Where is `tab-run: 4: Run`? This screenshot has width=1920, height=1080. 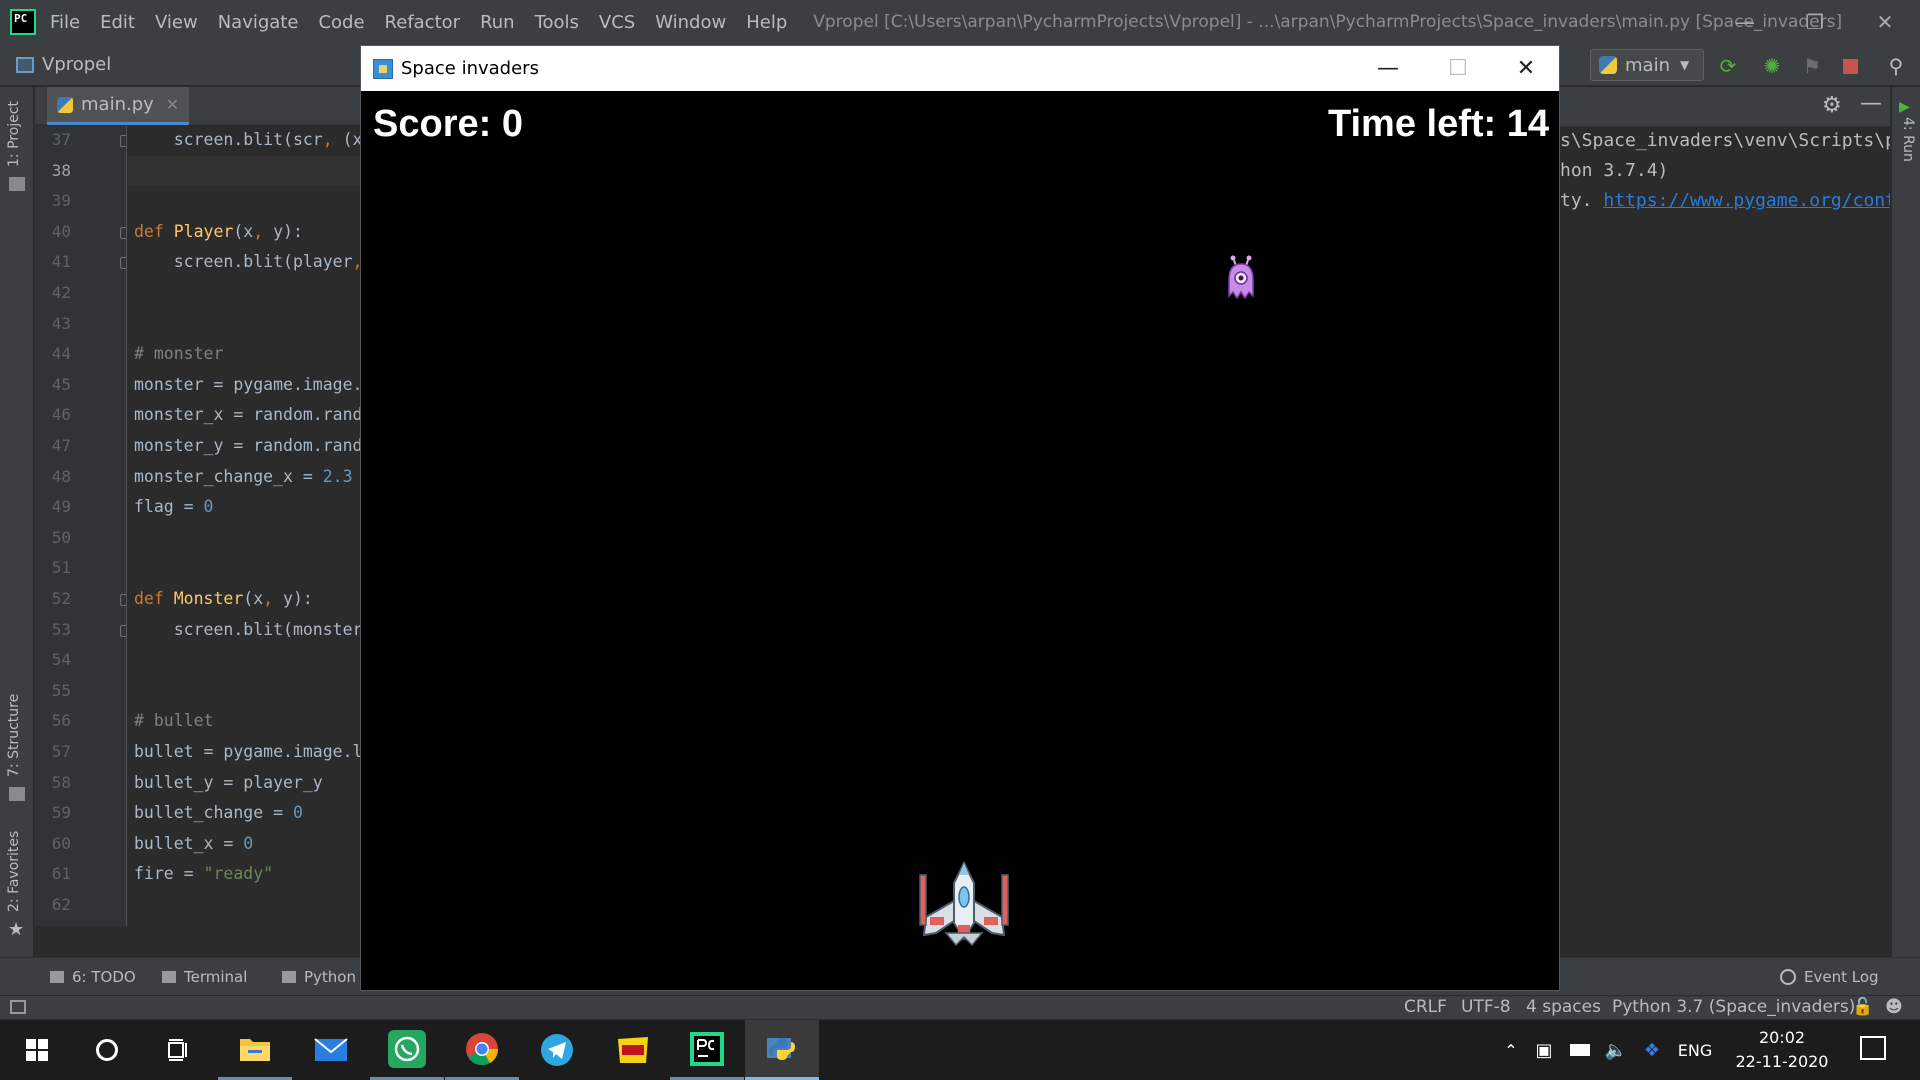 tab-run: 4: Run is located at coordinates (1908, 139).